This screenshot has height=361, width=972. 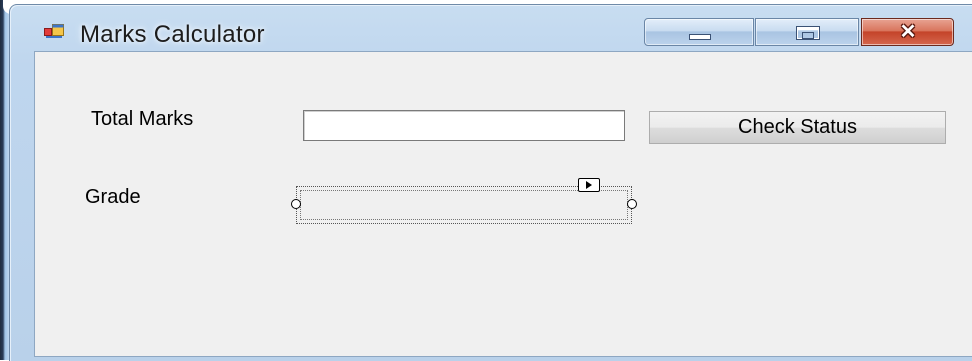 I want to click on resize-handle-right-icon, so click(x=632, y=204).